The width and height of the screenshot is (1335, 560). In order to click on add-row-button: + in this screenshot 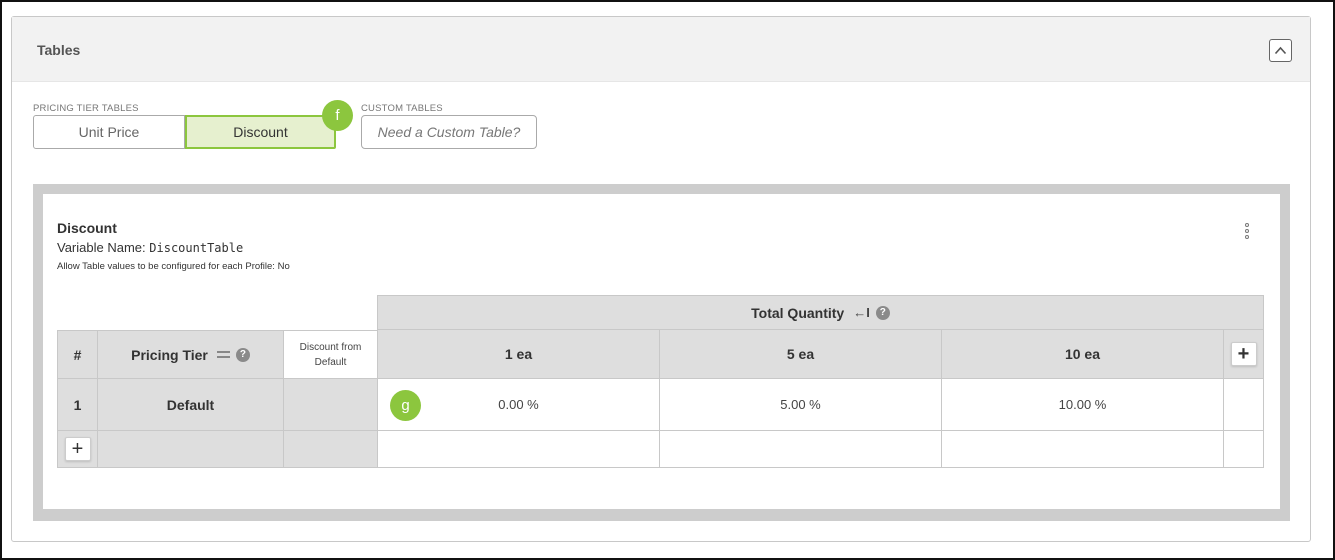, I will do `click(77, 449)`.